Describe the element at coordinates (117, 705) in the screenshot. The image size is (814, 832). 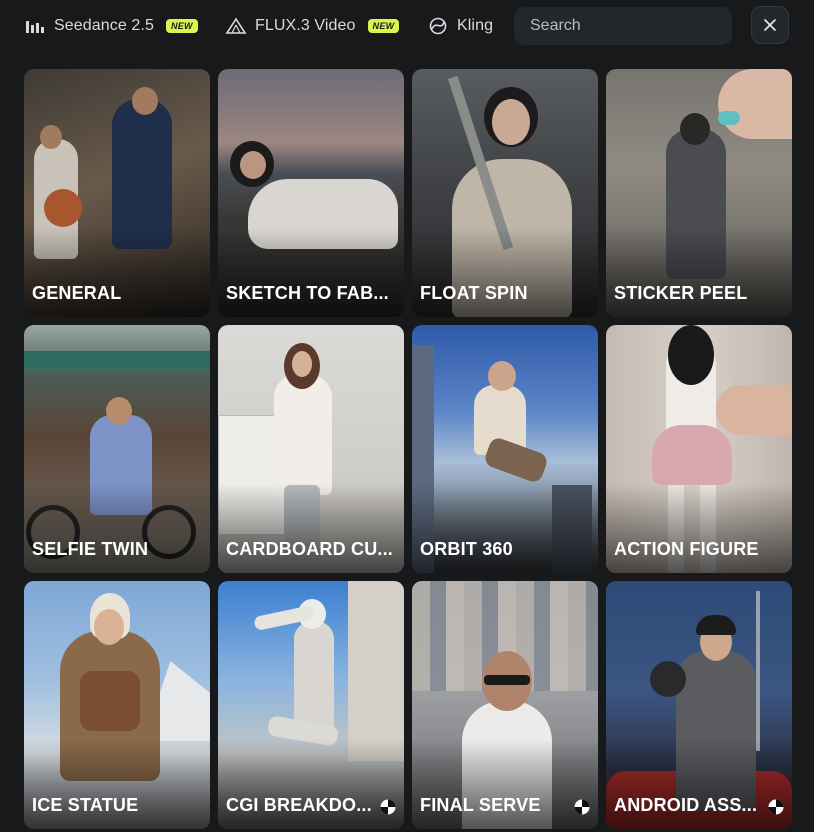
I see `template-card-ice-statue: ICE STATUE` at that location.